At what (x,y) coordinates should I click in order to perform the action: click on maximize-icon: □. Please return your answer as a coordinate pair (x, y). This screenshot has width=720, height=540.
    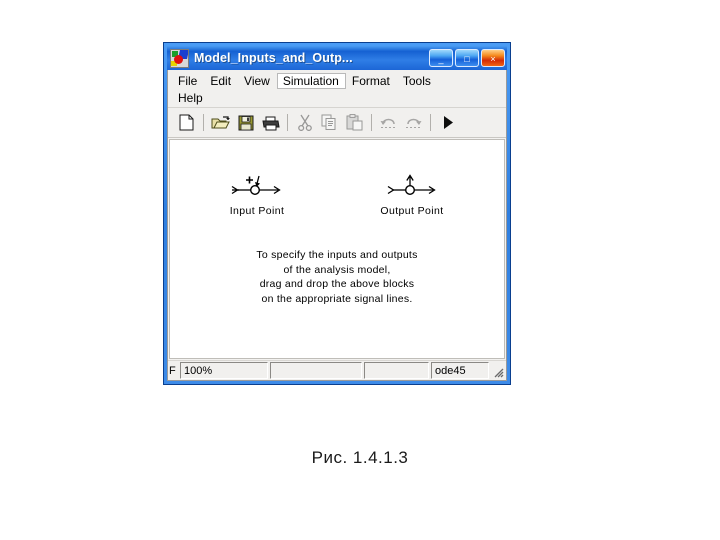
    Looking at the image, I should click on (467, 59).